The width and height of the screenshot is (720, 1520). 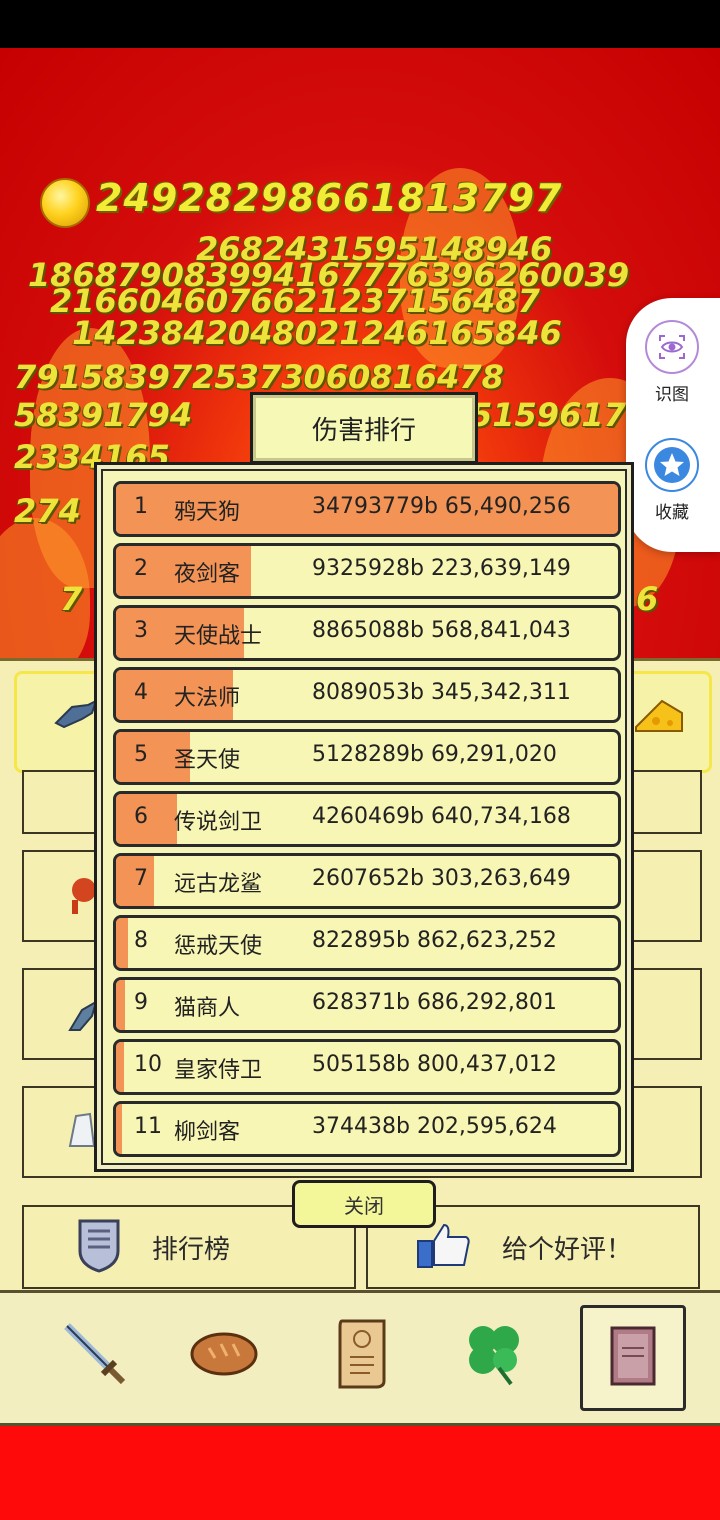 What do you see at coordinates (672, 395) in the screenshot?
I see `recognize-image-label: 识图` at bounding box center [672, 395].